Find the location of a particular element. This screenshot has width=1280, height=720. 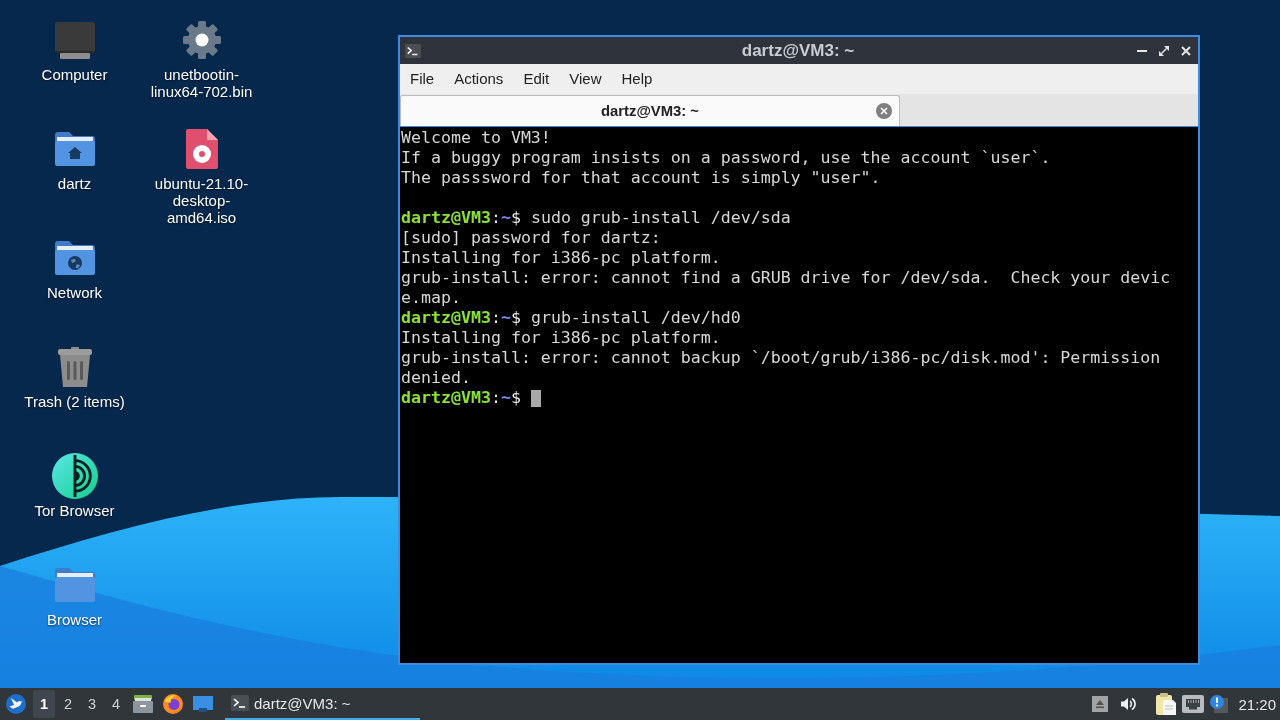

bird-logo-icon is located at coordinates (16, 704).